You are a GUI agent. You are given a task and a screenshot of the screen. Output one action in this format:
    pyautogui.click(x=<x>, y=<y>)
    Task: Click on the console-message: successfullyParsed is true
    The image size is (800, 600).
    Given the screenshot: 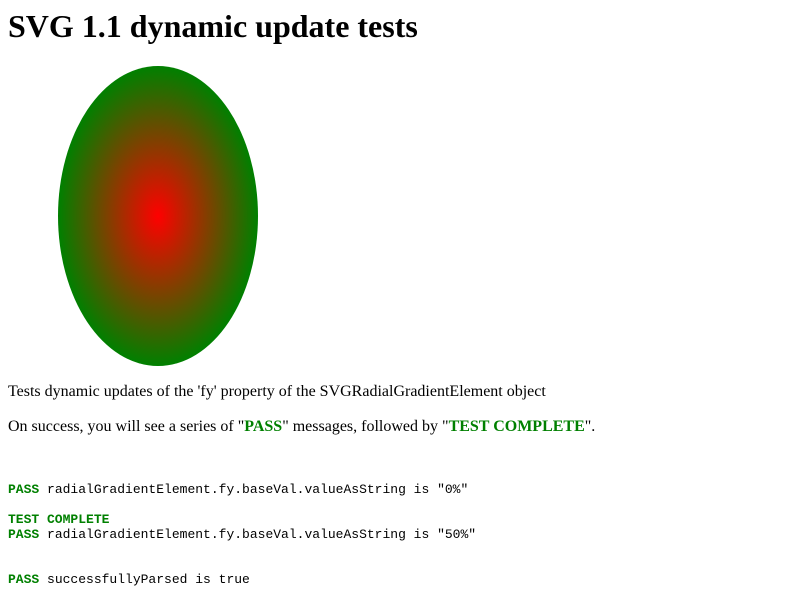 What is the action you would take?
    pyautogui.click(x=144, y=579)
    